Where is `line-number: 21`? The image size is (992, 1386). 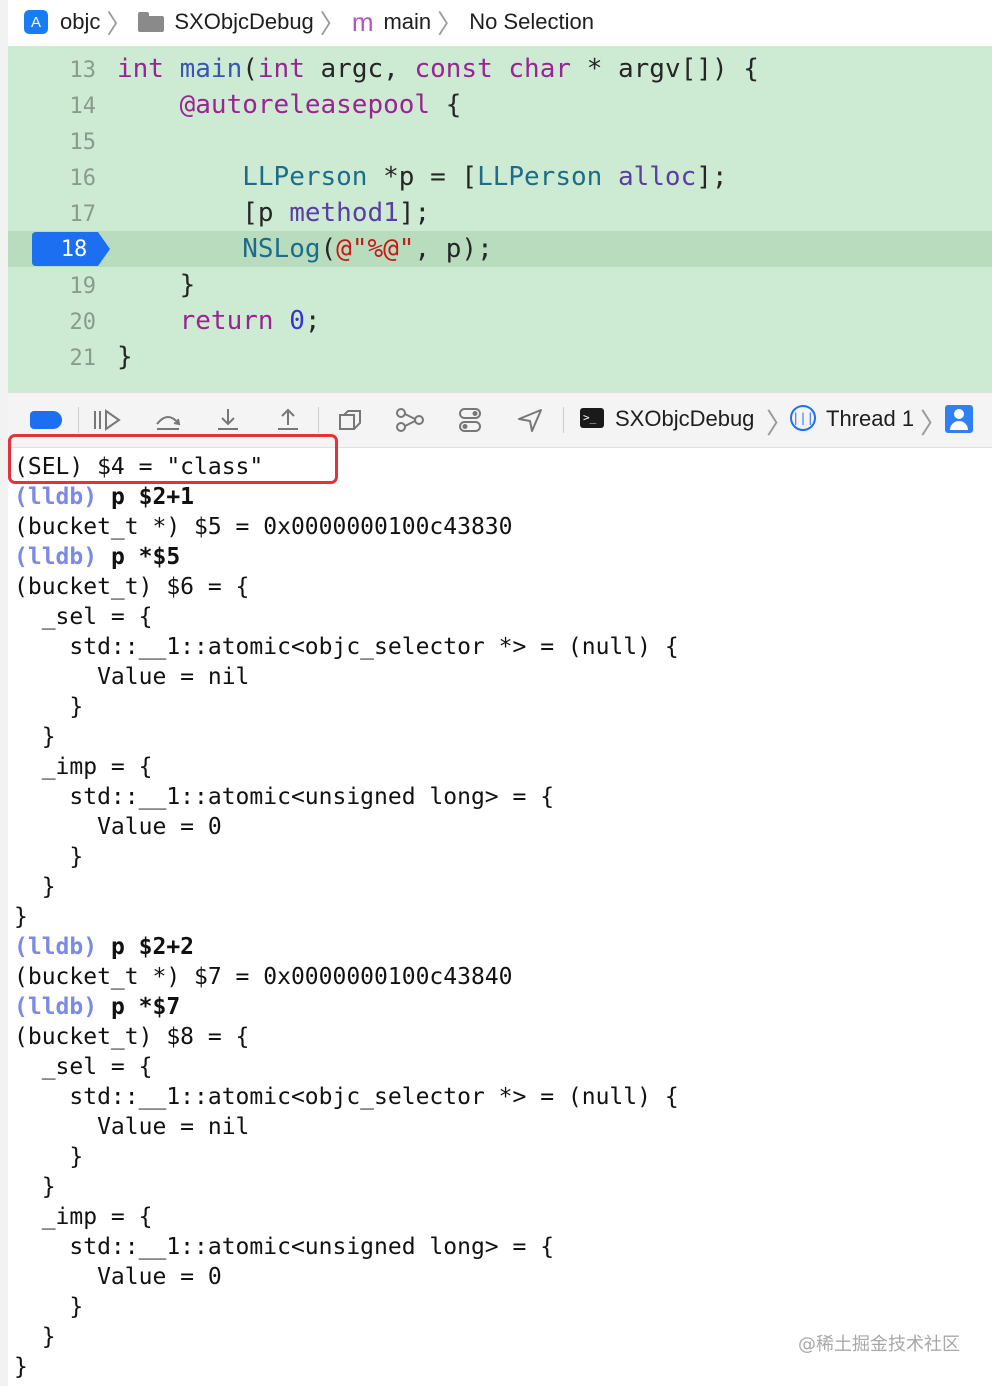
line-number: 21 is located at coordinates (83, 358).